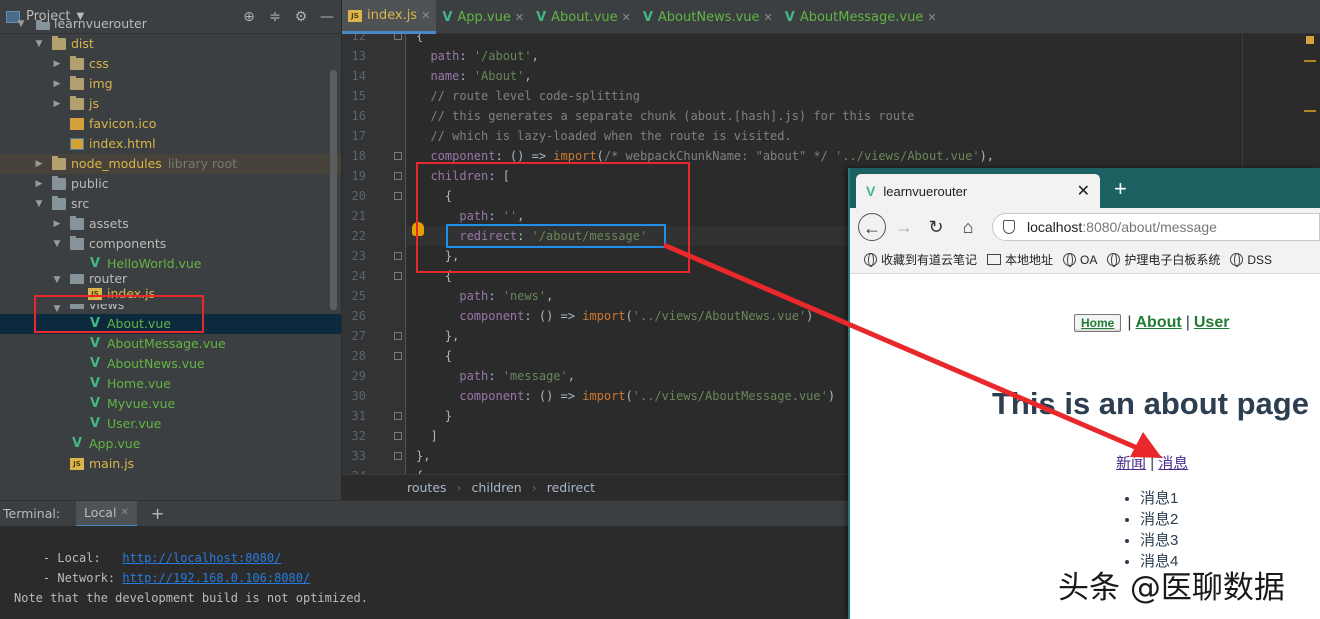 Image resolution: width=1320 pixels, height=619 pixels. Describe the element at coordinates (170, 344) in the screenshot. I see `tree-item-aboutmessage-vue: V AboutMessage.vue` at that location.